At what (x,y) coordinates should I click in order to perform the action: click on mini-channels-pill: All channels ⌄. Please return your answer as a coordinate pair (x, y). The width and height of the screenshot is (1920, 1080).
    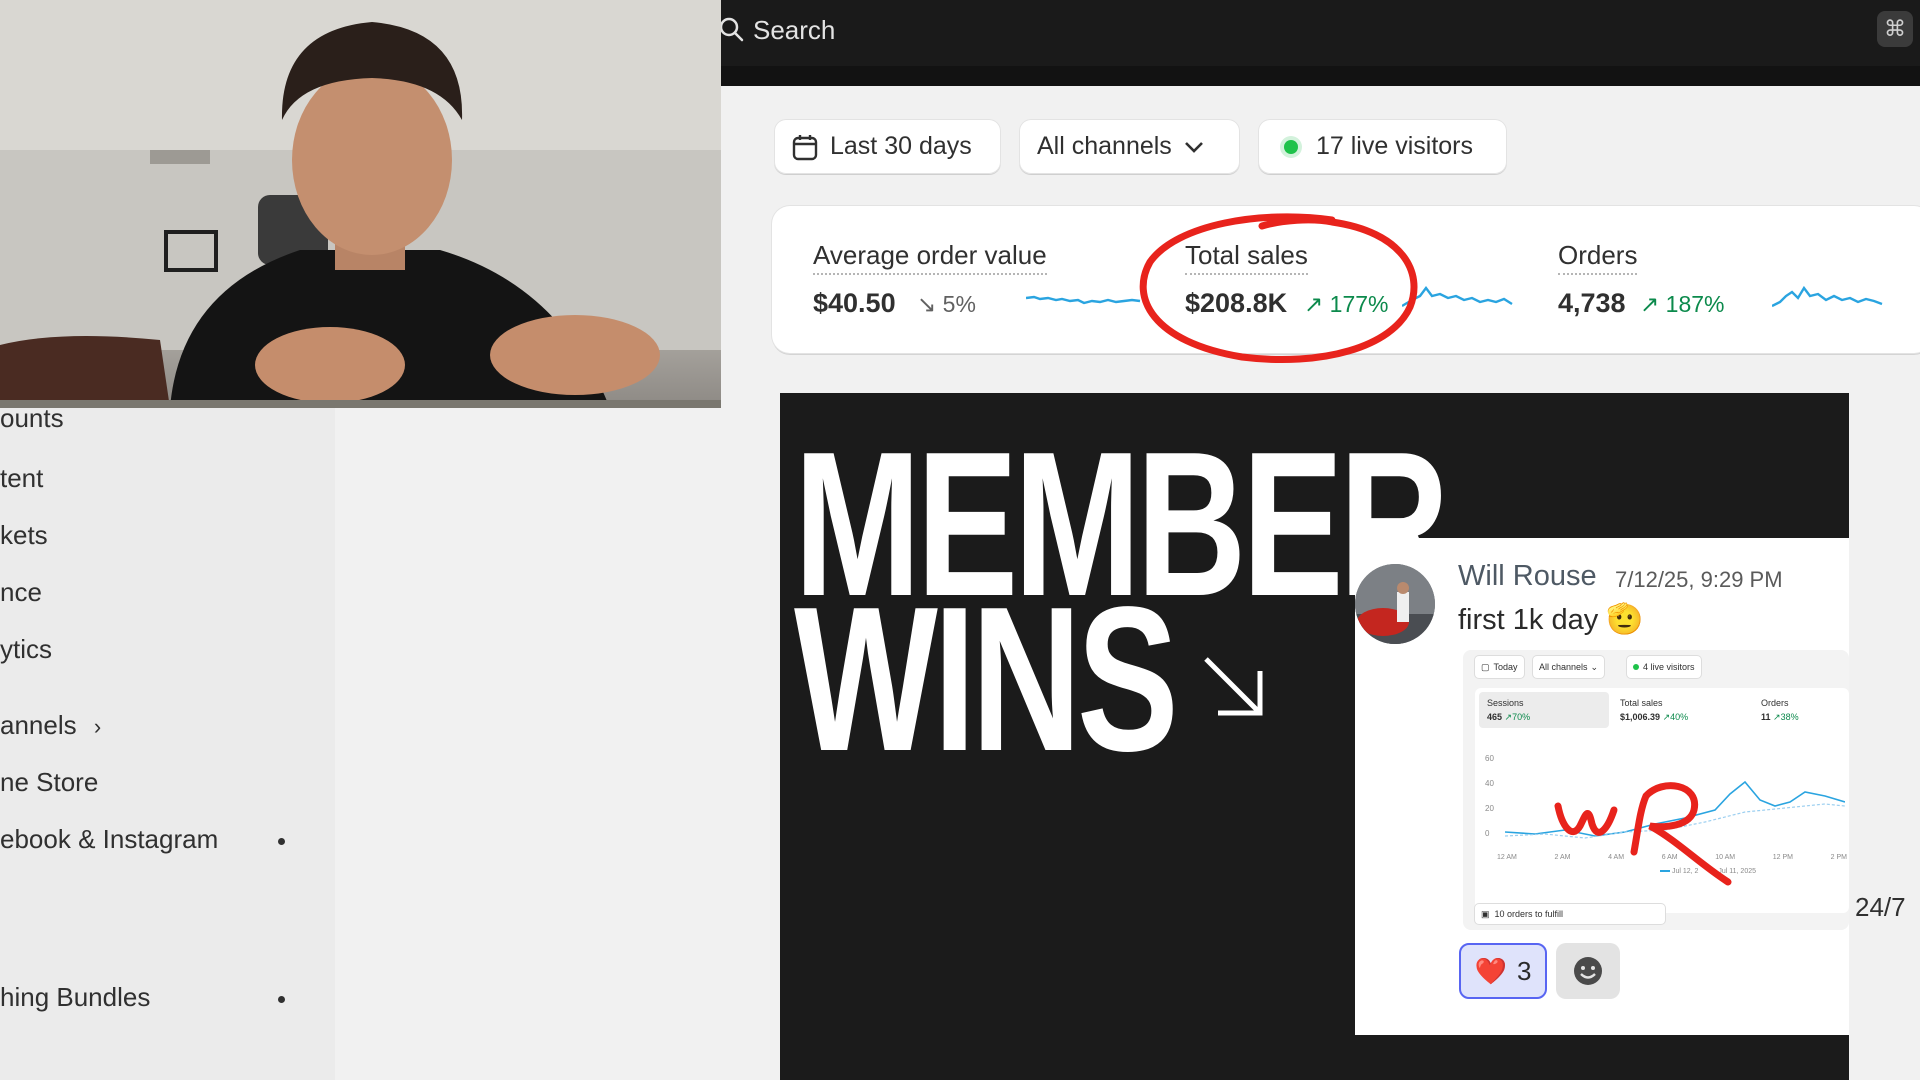
    Looking at the image, I should click on (1569, 667).